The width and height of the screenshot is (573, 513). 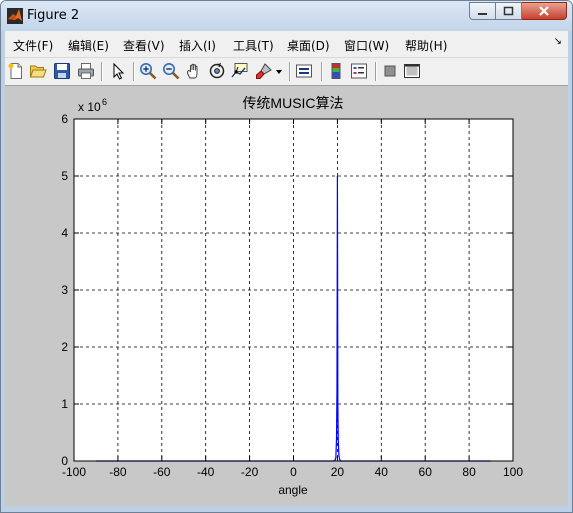 What do you see at coordinates (15, 16) in the screenshot?
I see `matlab-logo-icon` at bounding box center [15, 16].